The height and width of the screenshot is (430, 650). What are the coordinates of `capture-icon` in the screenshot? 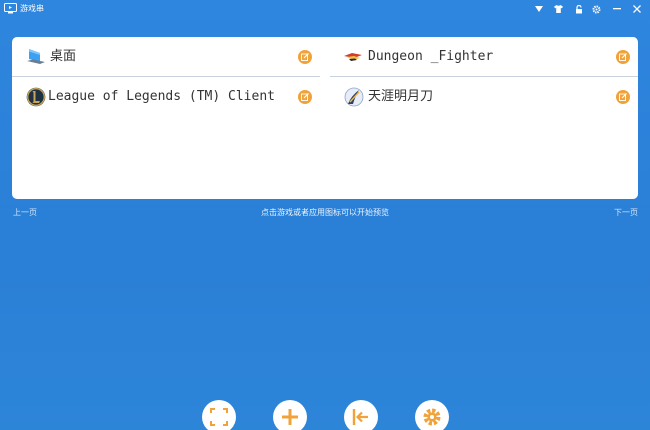 It's located at (219, 417).